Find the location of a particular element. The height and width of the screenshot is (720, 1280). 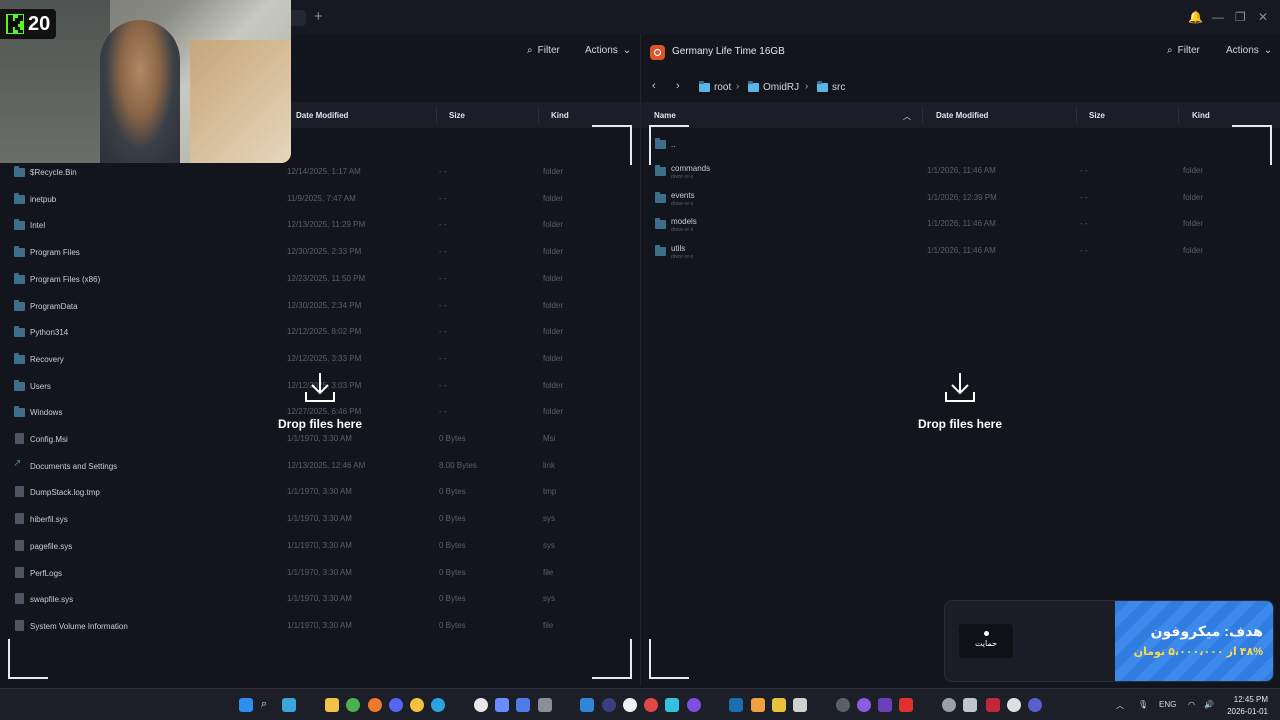

chrome-icon is located at coordinates (353, 705).